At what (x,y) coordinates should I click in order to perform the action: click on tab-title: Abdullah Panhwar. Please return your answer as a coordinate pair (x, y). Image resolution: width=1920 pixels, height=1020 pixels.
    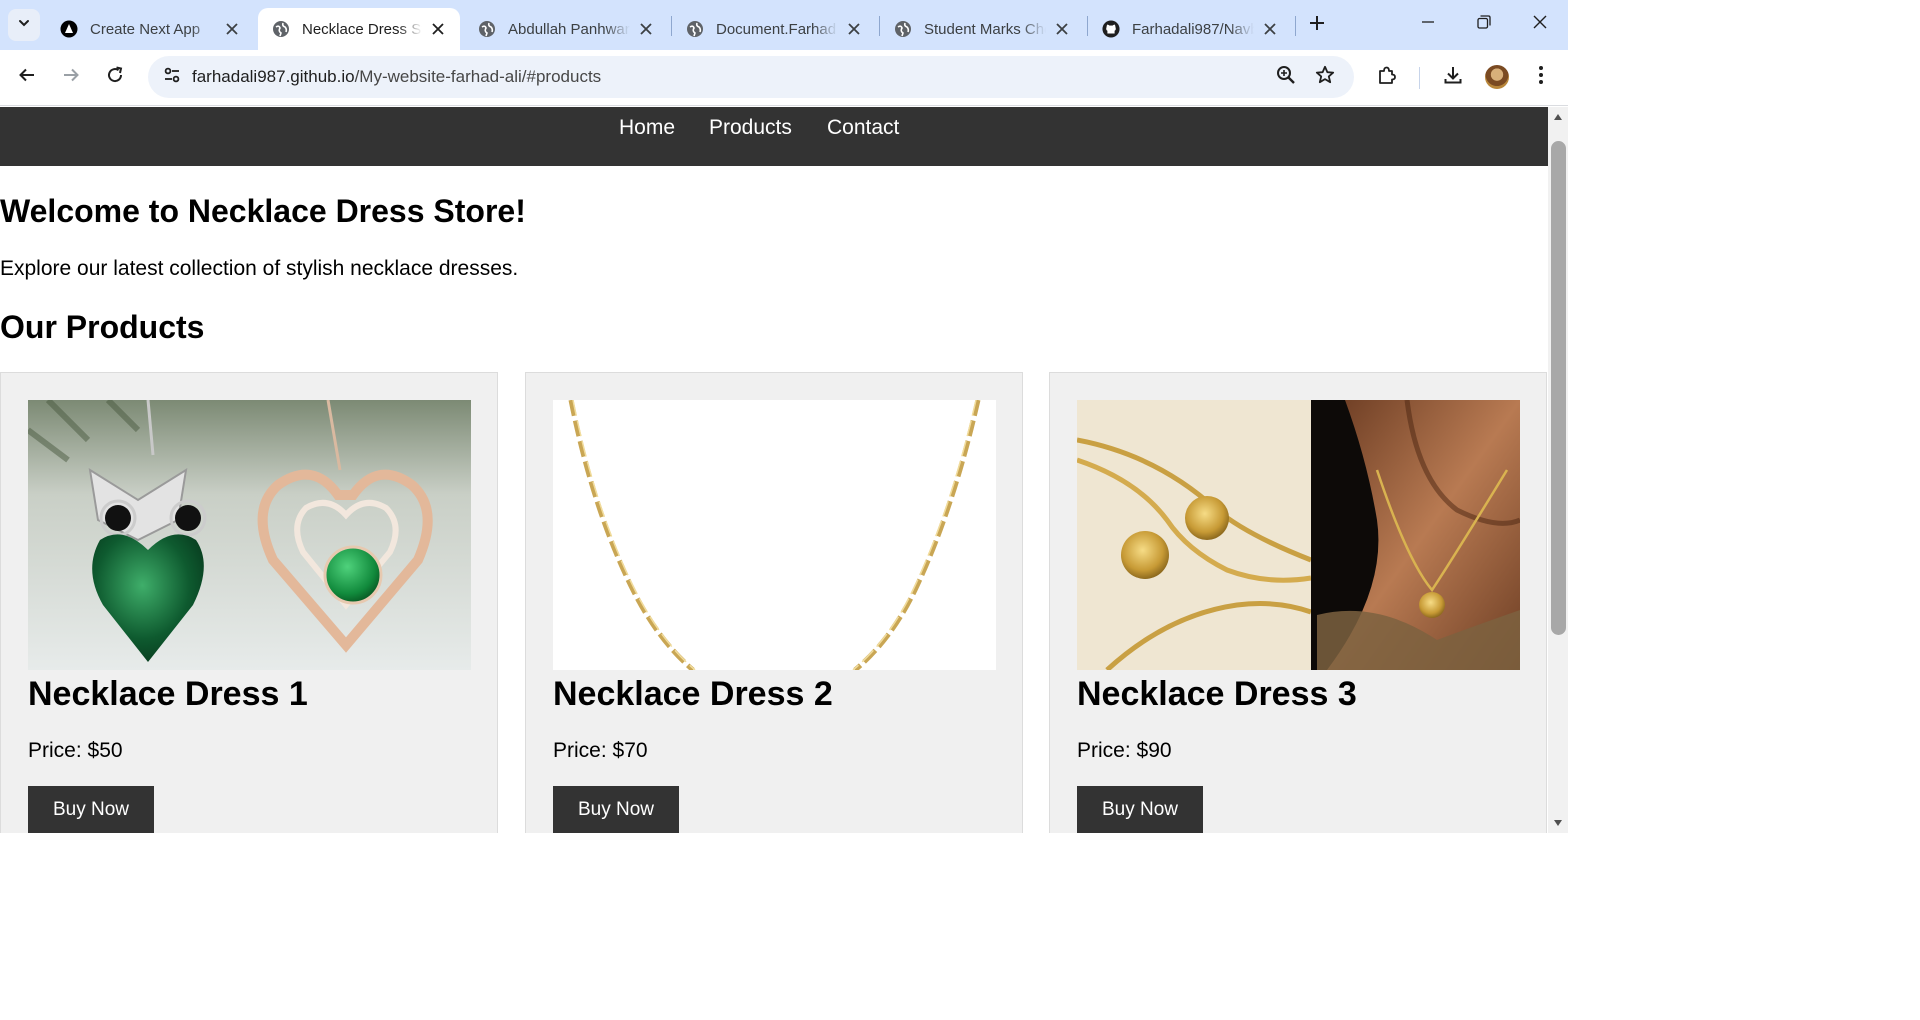
    Looking at the image, I should click on (569, 29).